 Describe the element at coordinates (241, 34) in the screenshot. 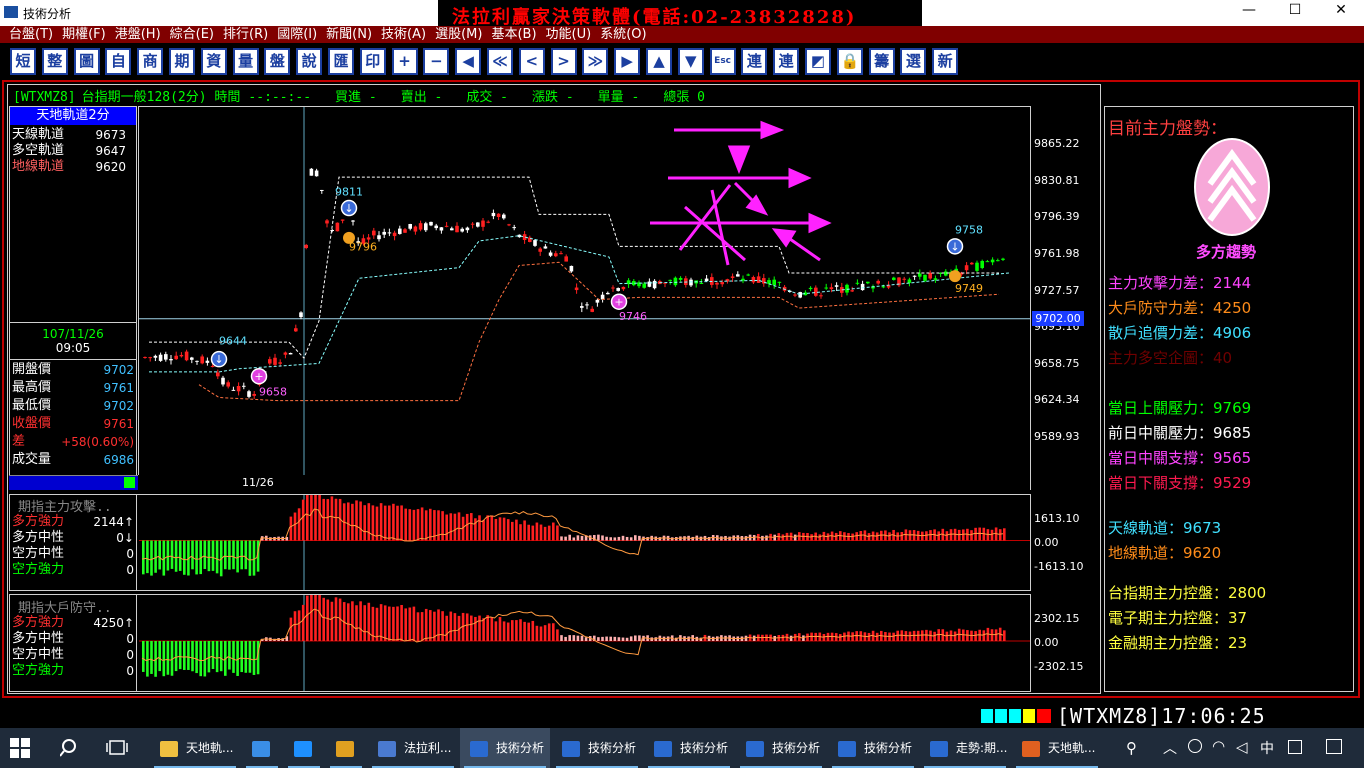

I see `menu-item: 排行(R)` at that location.